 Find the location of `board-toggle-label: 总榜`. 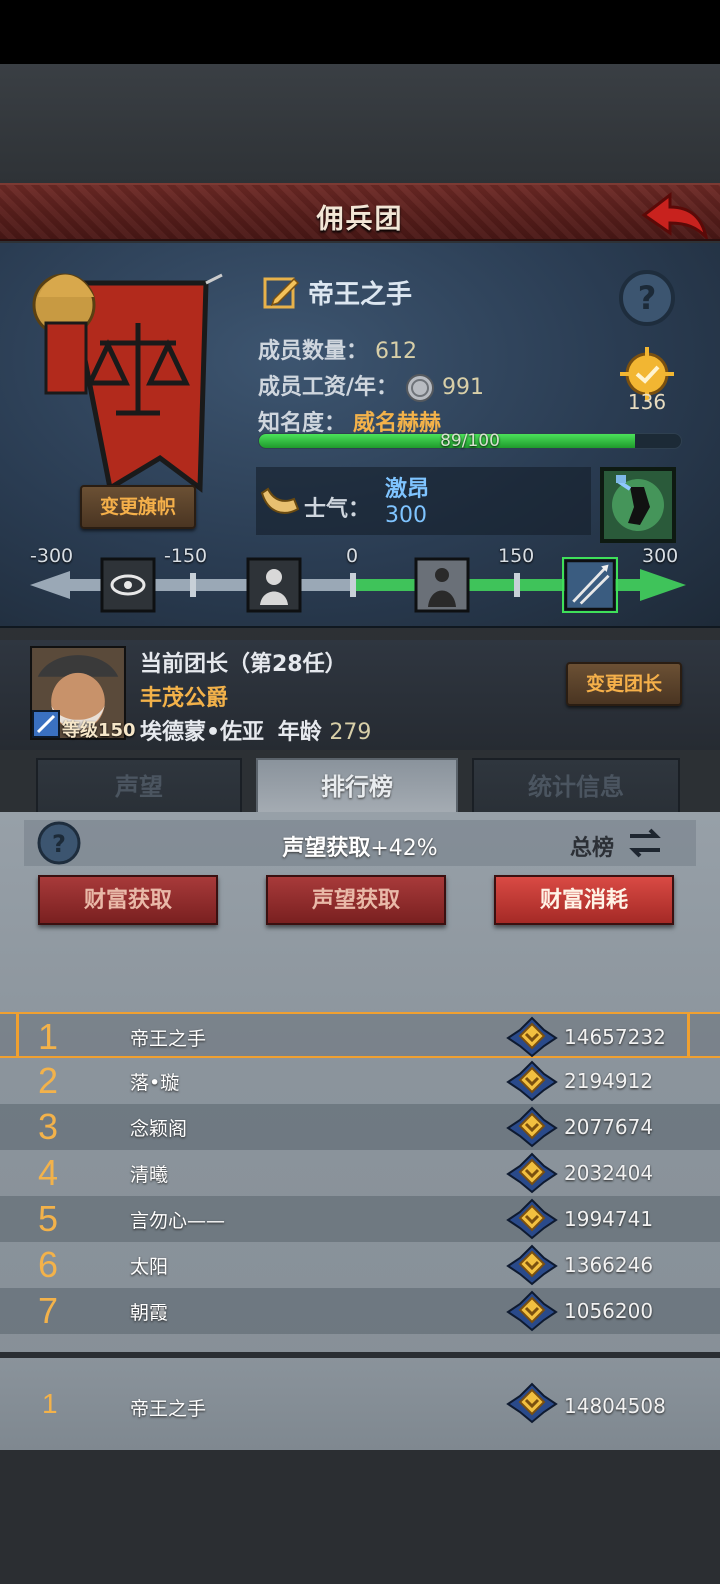

board-toggle-label: 总榜 is located at coordinates (592, 846).